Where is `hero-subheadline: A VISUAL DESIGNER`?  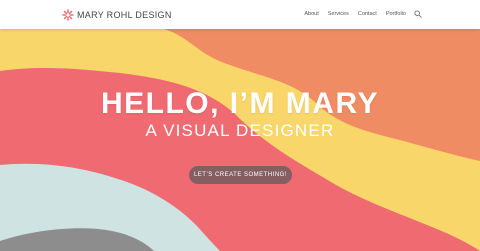 hero-subheadline: A VISUAL DESIGNER is located at coordinates (240, 130).